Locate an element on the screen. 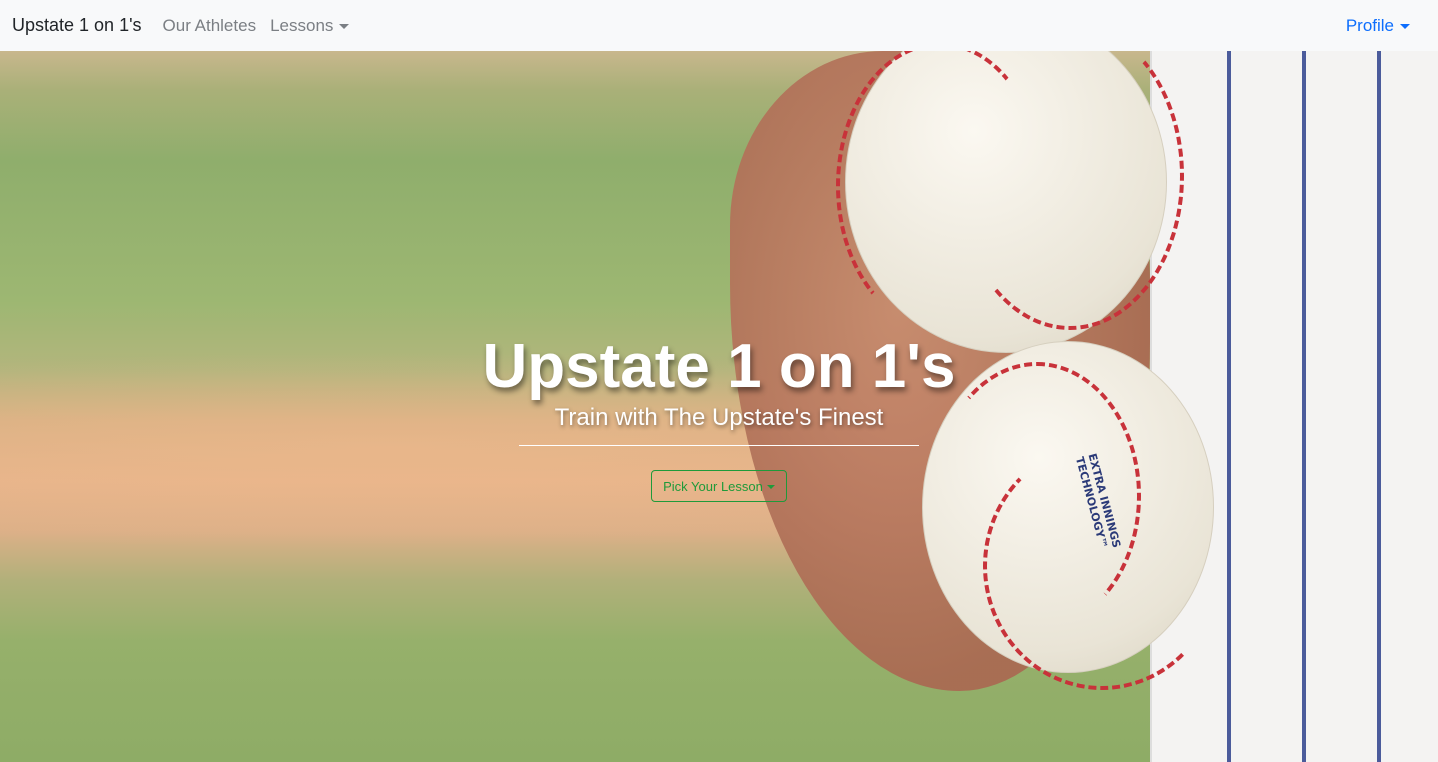 Image resolution: width=1438 pixels, height=762 pixels. profile-dropdown: Profile is located at coordinates (1378, 26).